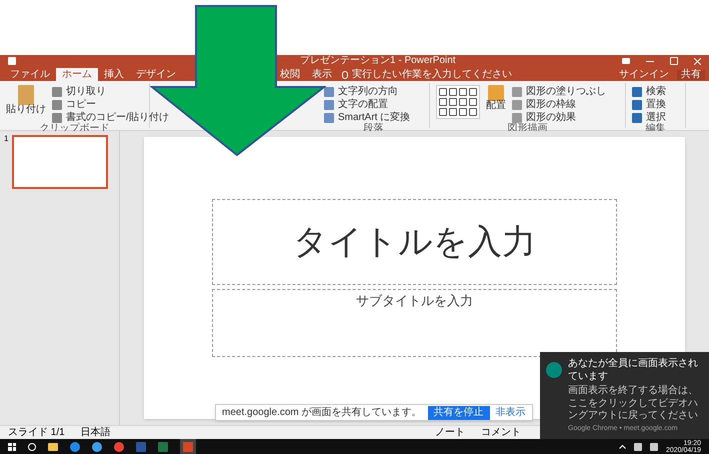 The height and width of the screenshot is (454, 709). Describe the element at coordinates (697, 61) in the screenshot. I see `close-icon` at that location.